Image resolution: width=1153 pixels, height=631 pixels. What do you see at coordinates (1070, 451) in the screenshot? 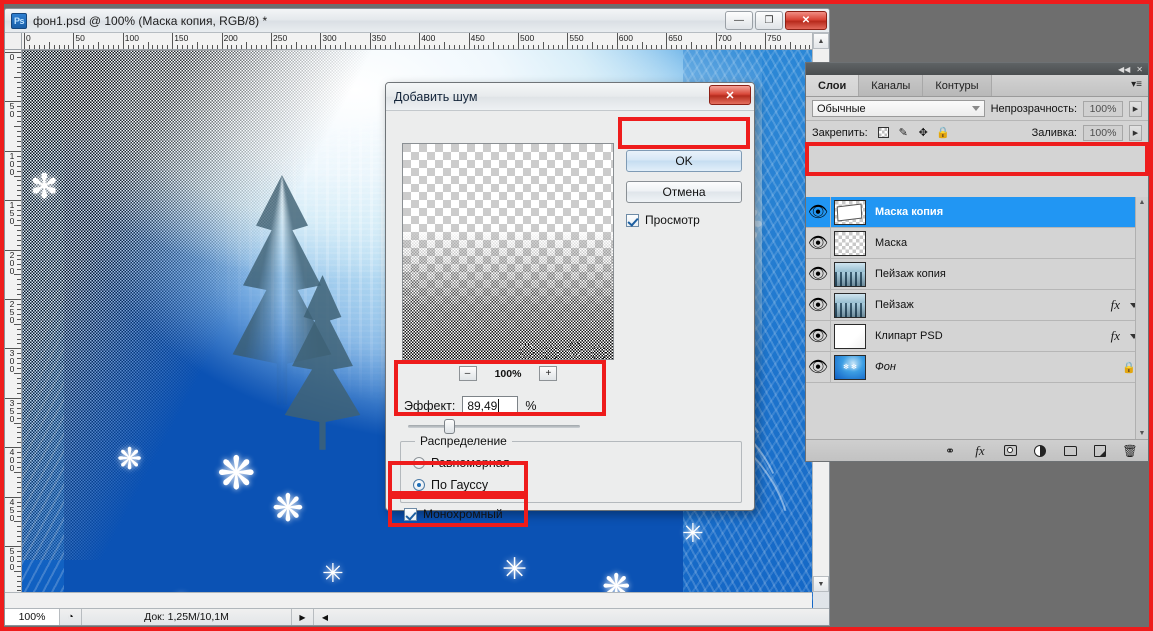
I see `new-group-icon` at bounding box center [1070, 451].